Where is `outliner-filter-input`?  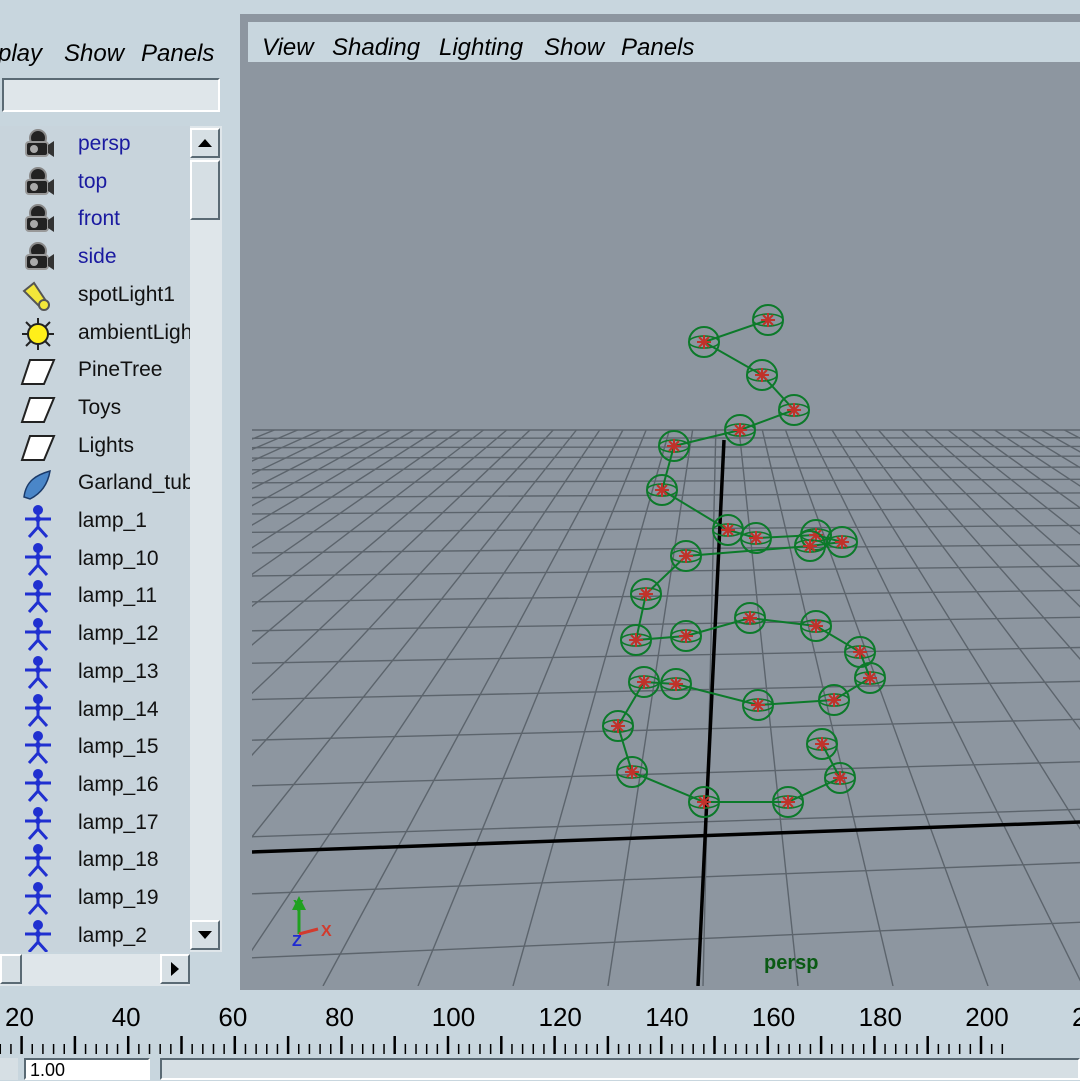 outliner-filter-input is located at coordinates (111, 95).